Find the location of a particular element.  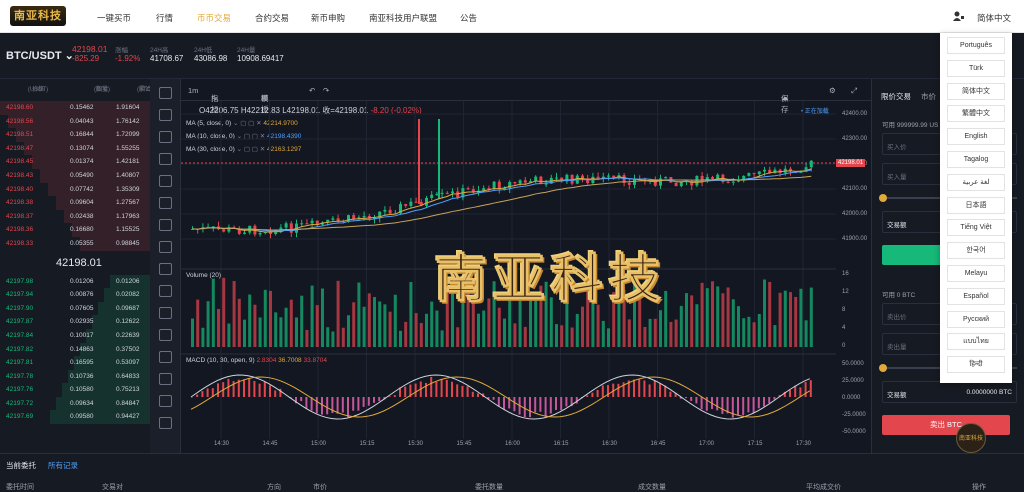

nav-item-notice: 公告 is located at coordinates (468, 18).